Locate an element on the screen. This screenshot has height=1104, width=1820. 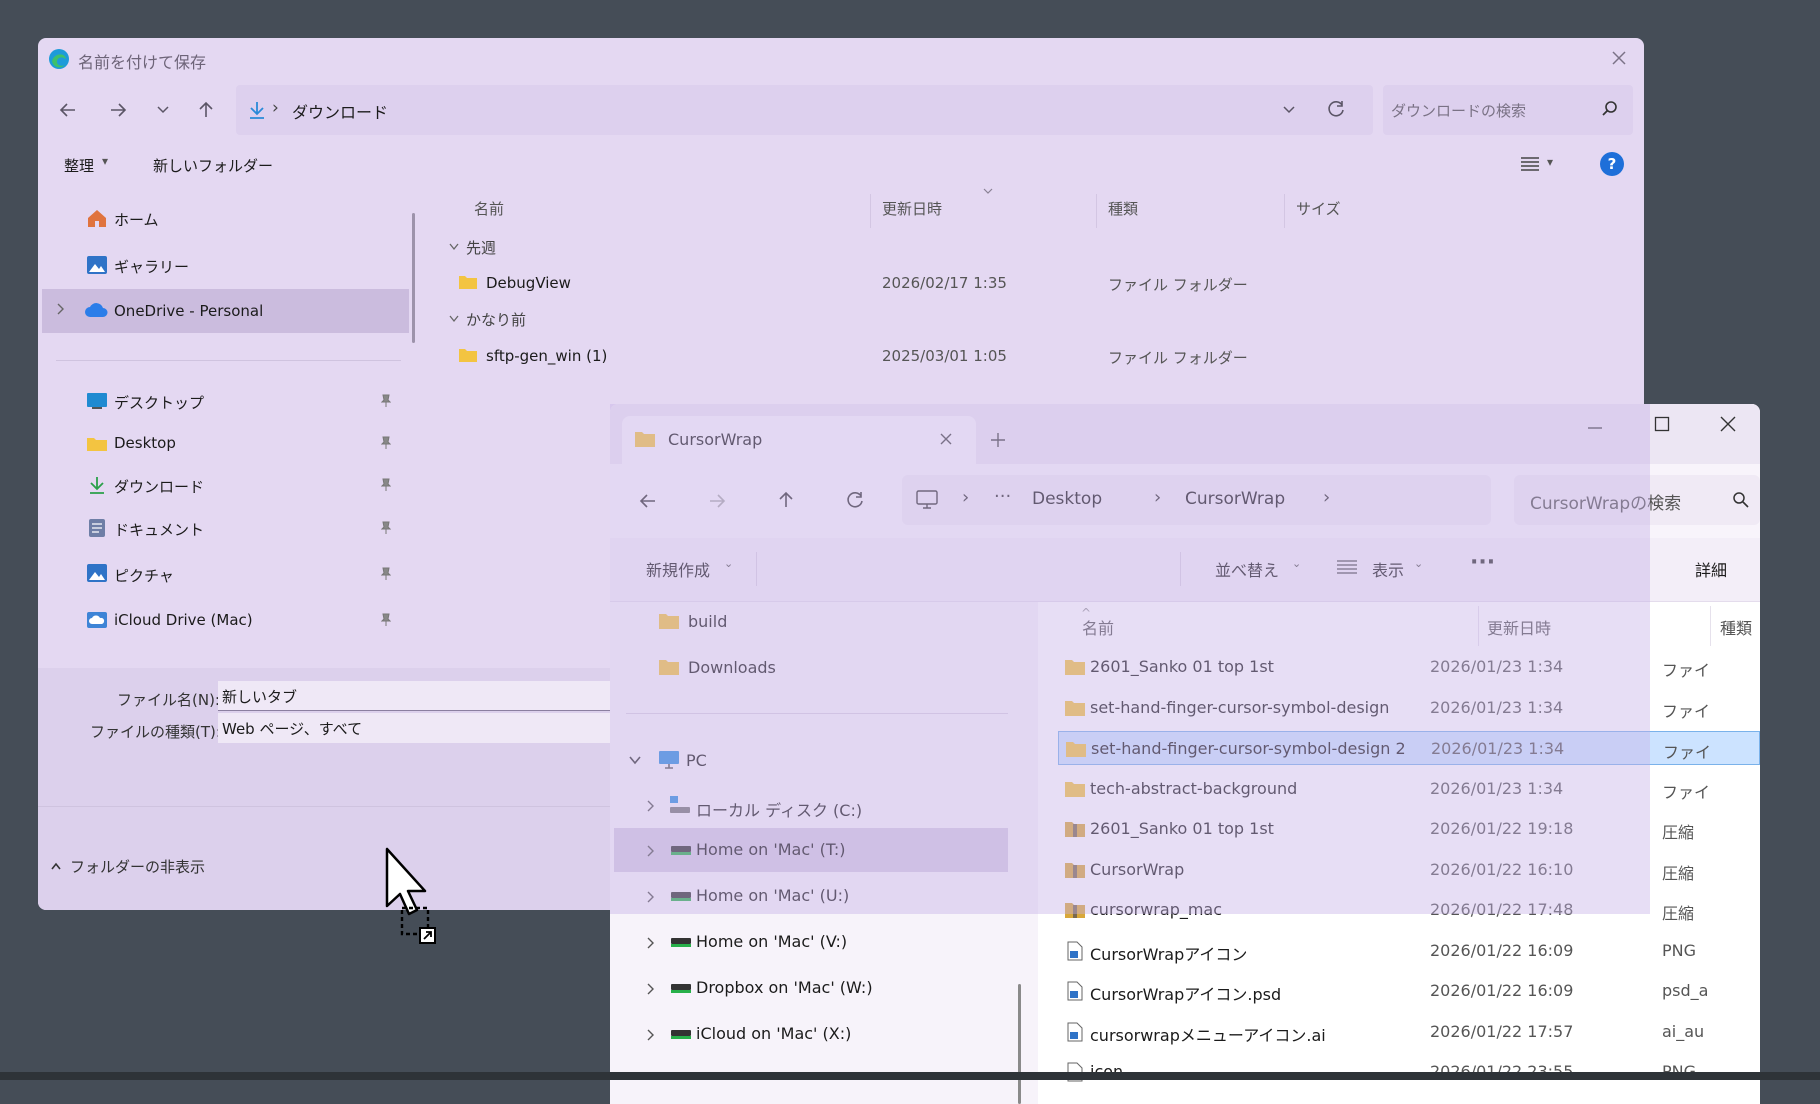
address-bar: › ··· Desktop › CursorWrap › is located at coordinates (1196, 500).